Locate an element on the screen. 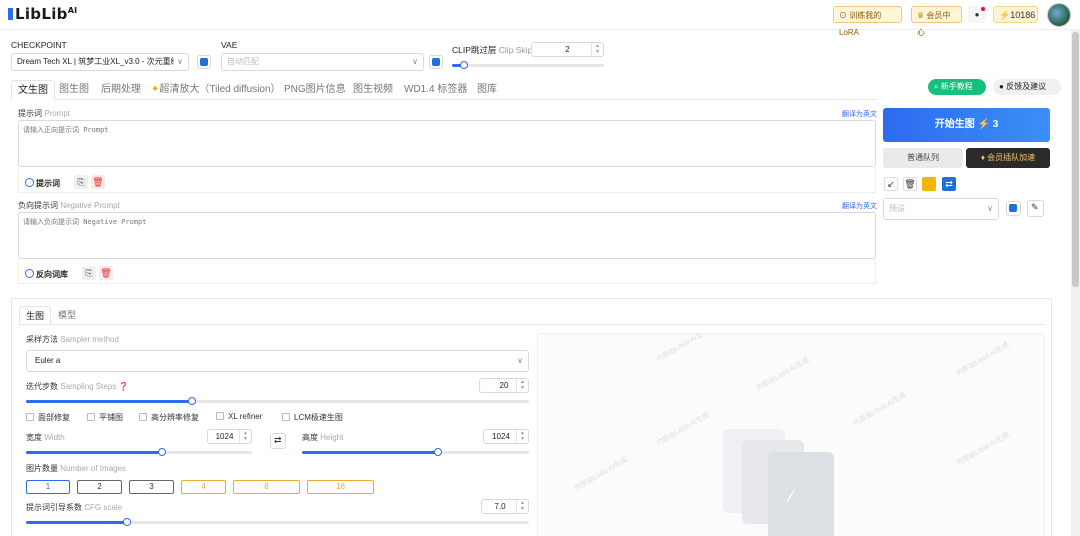 This screenshot has height=536, width=1080. page-scrollbar is located at coordinates (1075, 283).